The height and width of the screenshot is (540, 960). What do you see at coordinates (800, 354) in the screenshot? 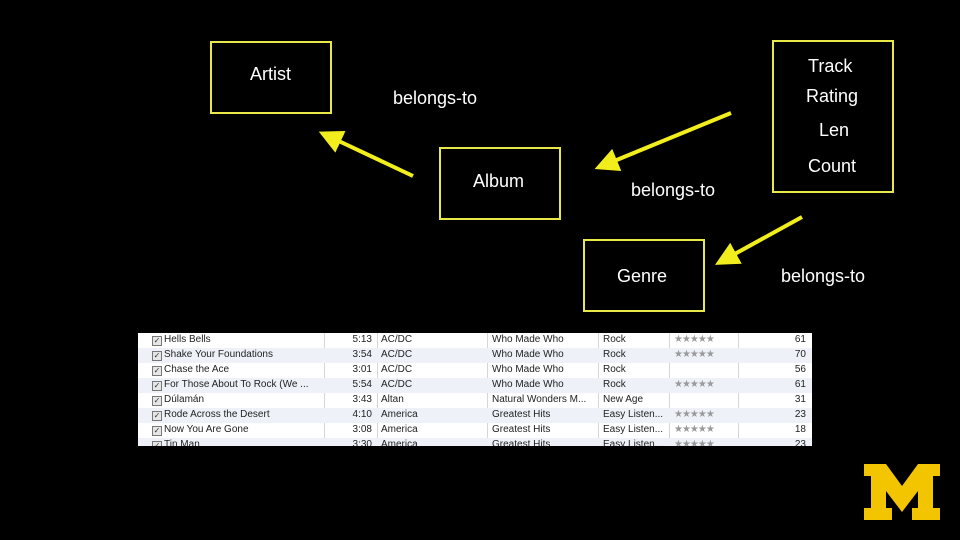
I see `cell-plays: 70` at bounding box center [800, 354].